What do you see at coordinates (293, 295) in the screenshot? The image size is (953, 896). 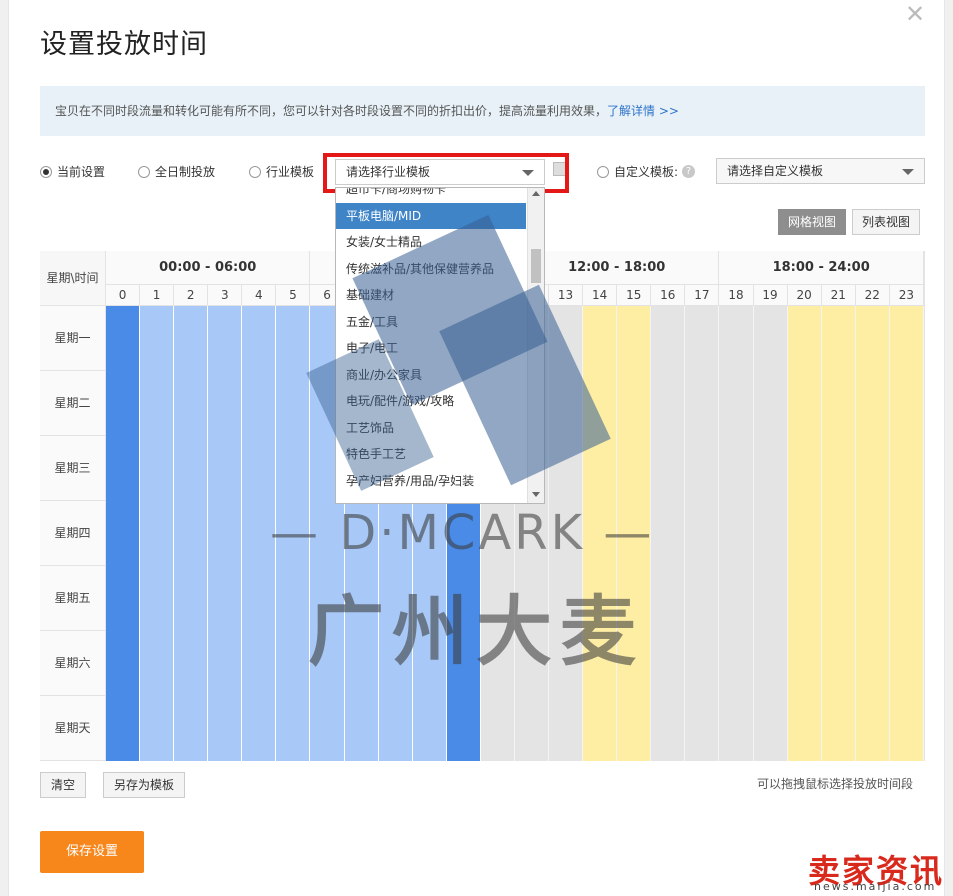 I see `hour-header: 5` at bounding box center [293, 295].